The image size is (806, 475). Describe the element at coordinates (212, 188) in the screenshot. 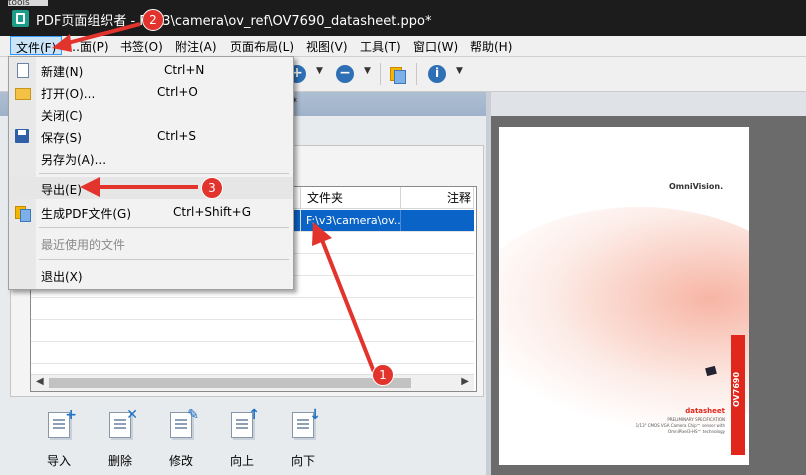

I see `annotation-badge-3: 3` at that location.